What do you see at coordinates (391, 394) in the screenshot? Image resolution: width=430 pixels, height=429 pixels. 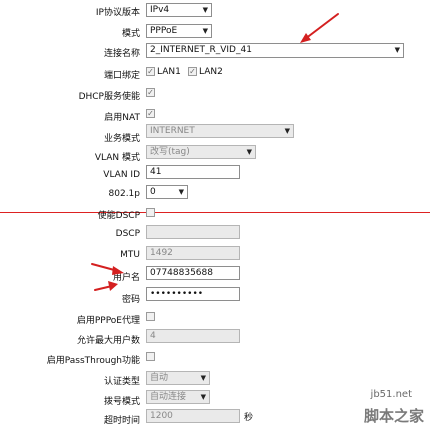 I see `watermark-domain: jb51.net` at bounding box center [391, 394].